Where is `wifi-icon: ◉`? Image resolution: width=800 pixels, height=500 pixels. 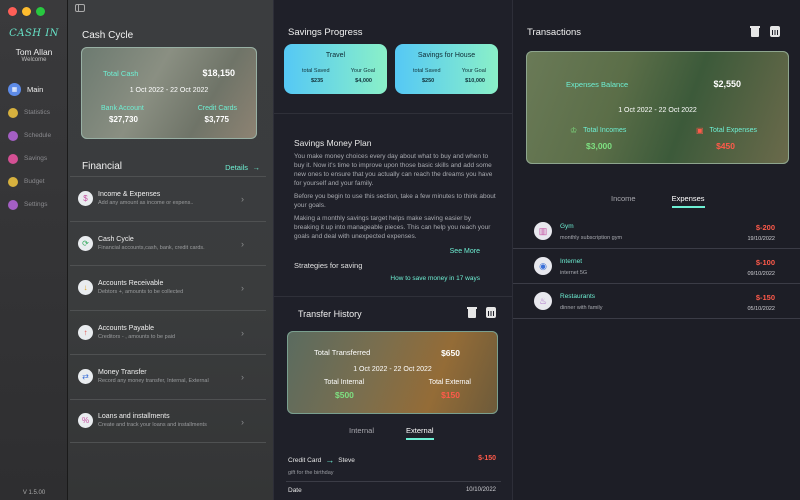
wifi-icon: ◉ is located at coordinates (543, 266).